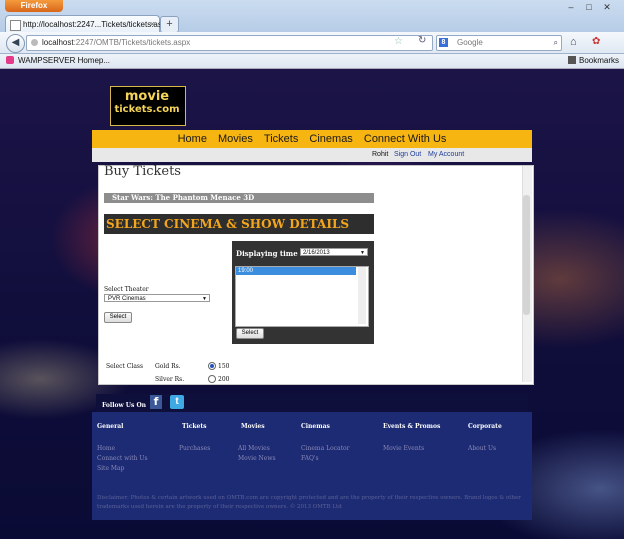 This screenshot has height=539, width=624. What do you see at coordinates (380, 154) in the screenshot?
I see `user-name: Rohit` at bounding box center [380, 154].